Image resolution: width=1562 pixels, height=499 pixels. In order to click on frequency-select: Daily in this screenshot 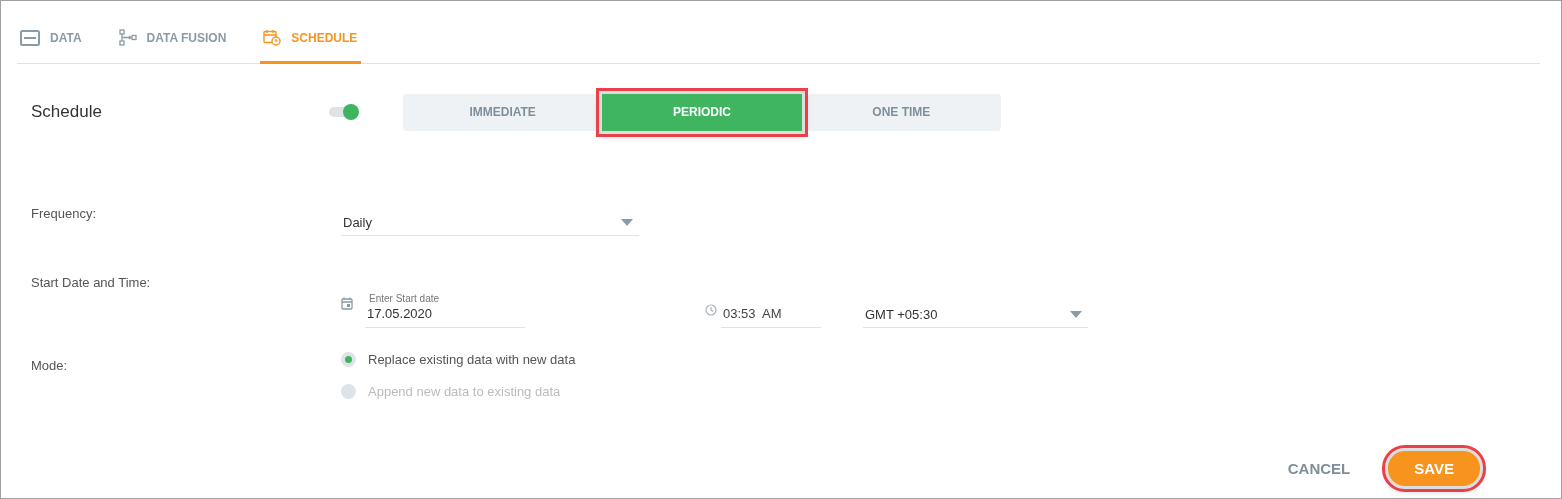, I will do `click(490, 223)`.